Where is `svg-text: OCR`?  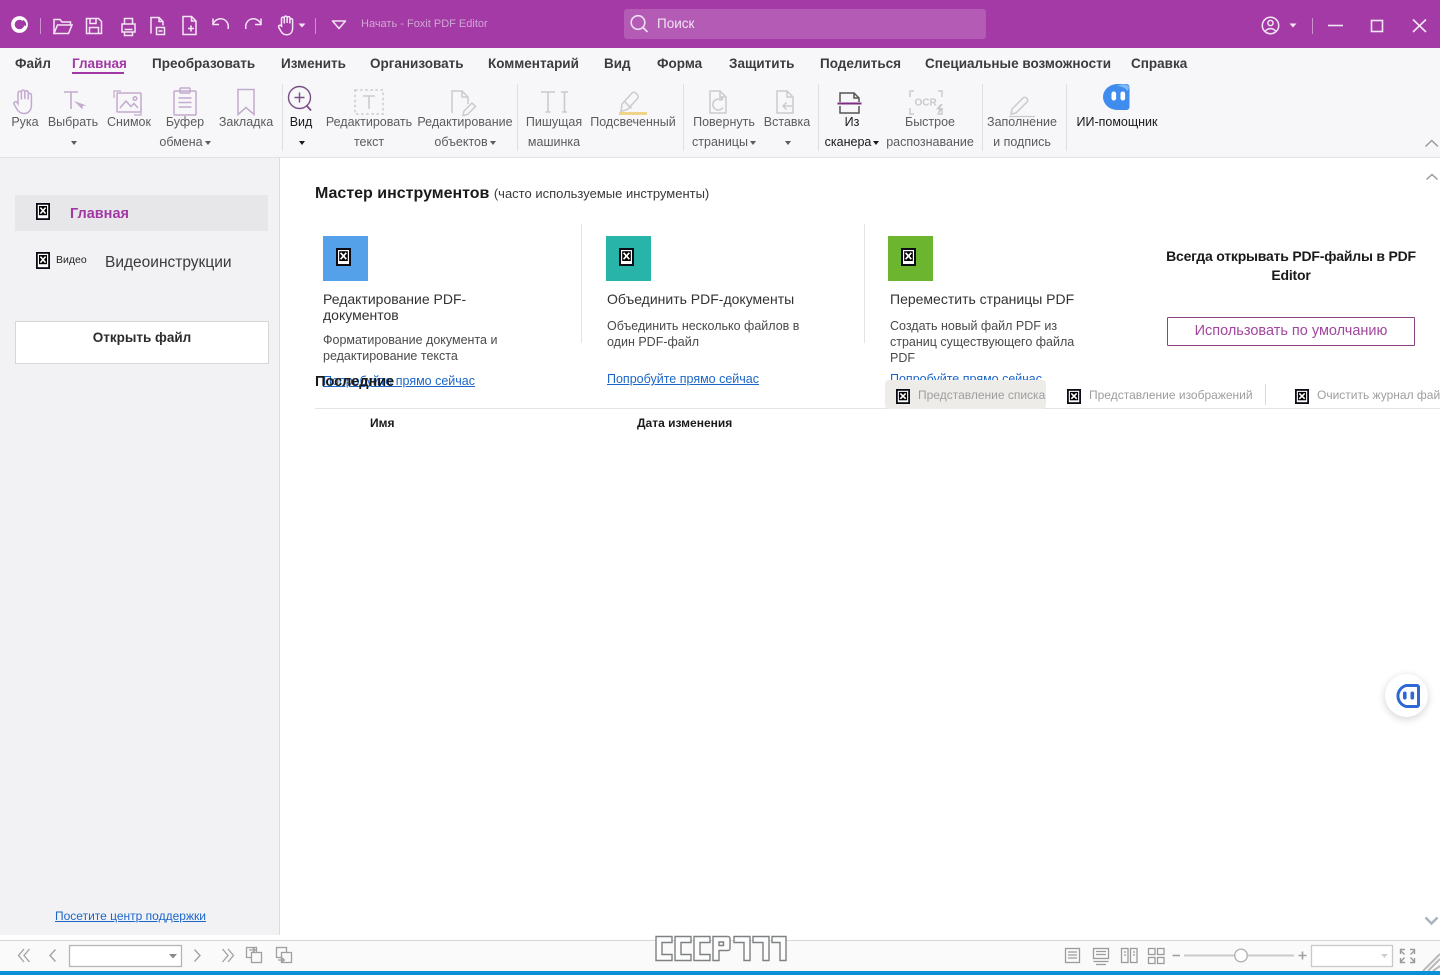
svg-text: OCR is located at coordinates (926, 103).